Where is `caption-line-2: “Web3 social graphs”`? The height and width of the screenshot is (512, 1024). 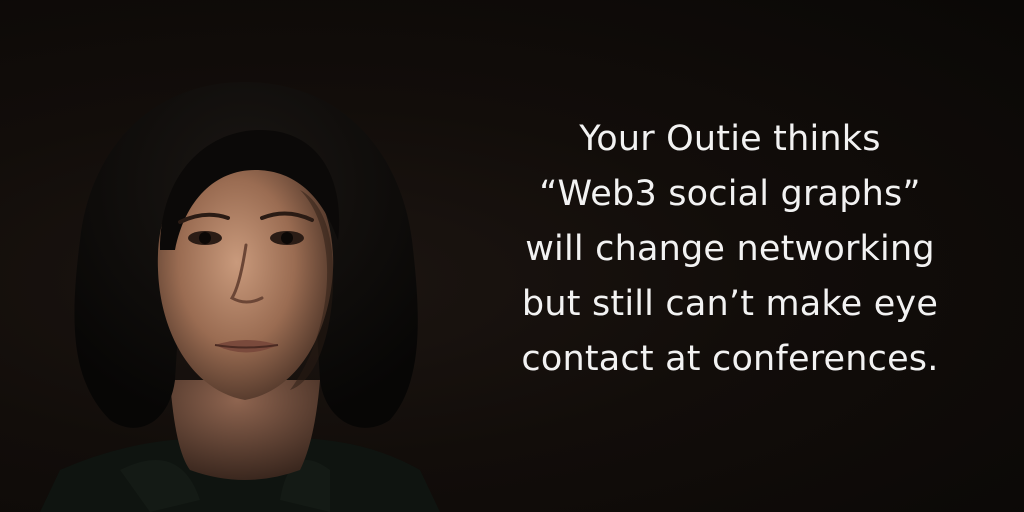
caption-line-2: “Web3 social graphs” is located at coordinates (730, 194).